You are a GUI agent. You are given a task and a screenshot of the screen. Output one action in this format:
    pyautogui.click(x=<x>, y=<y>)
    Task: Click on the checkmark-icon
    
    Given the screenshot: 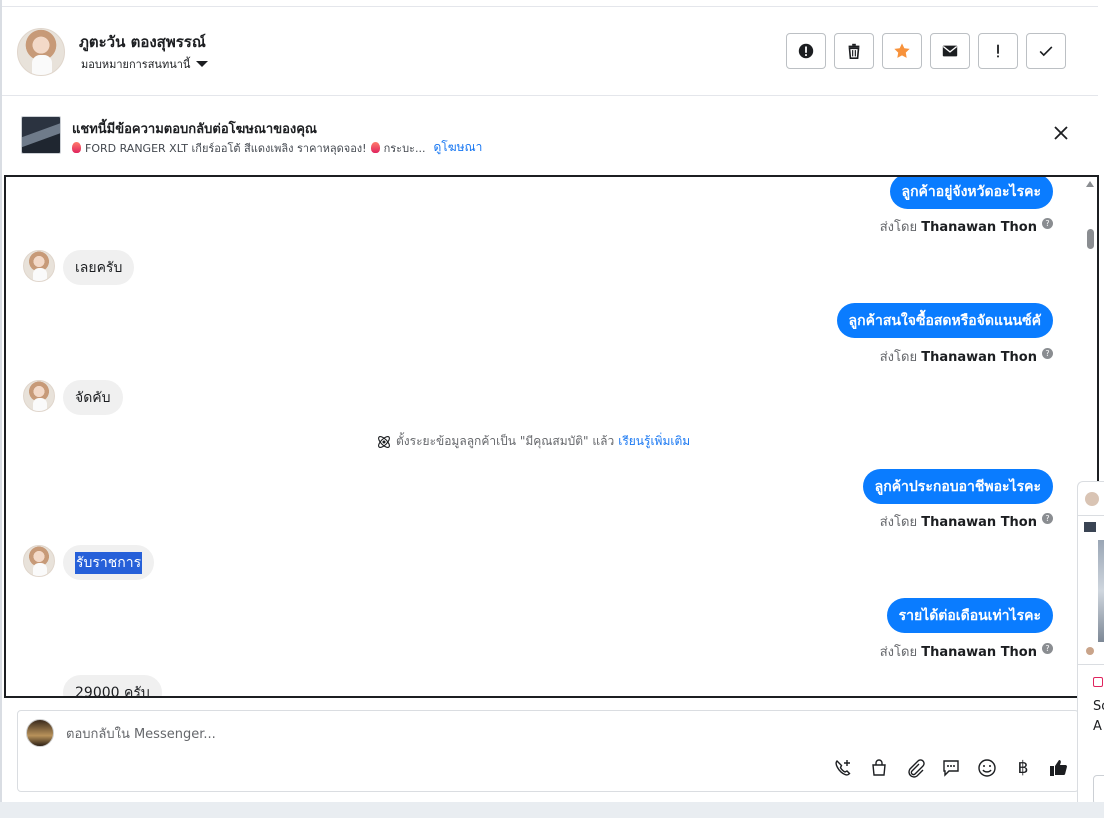 What is the action you would take?
    pyautogui.click(x=1046, y=51)
    